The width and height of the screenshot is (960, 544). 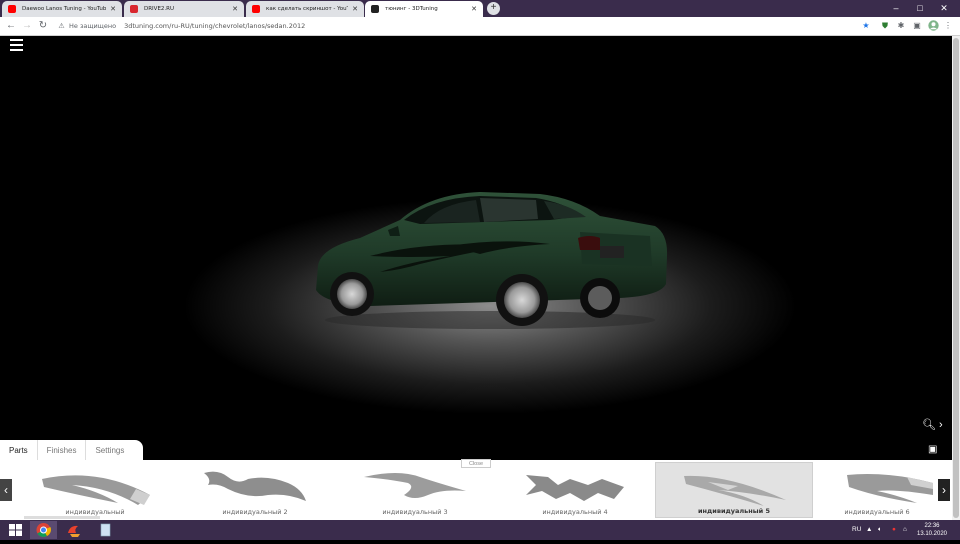 What do you see at coordinates (109, 450) in the screenshot?
I see `tab-settings: Settings` at bounding box center [109, 450].